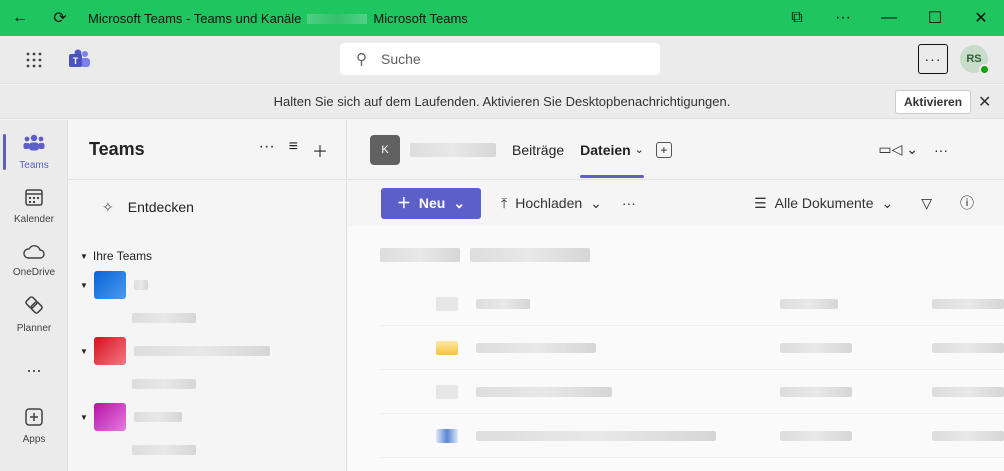  Describe the element at coordinates (34, 419) in the screenshot. I see `apps-icon` at that location.